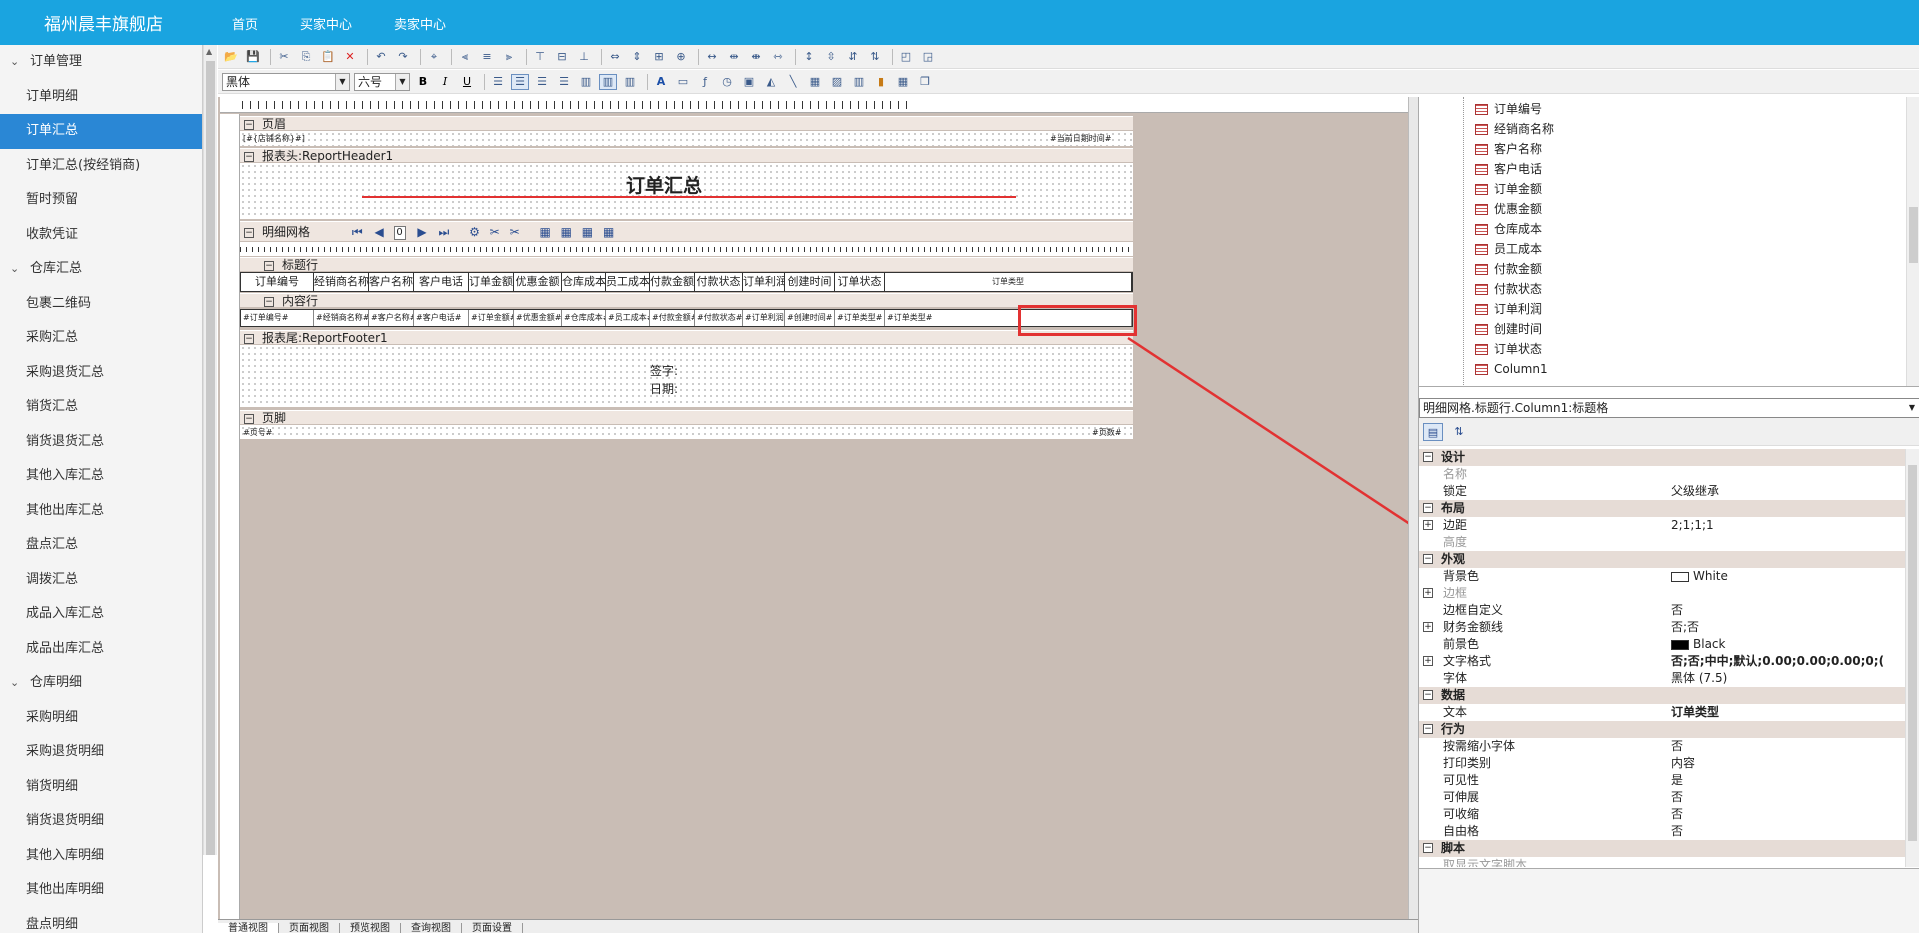 The image size is (1919, 933). I want to click on send-back-icon: ◲, so click(928, 57).